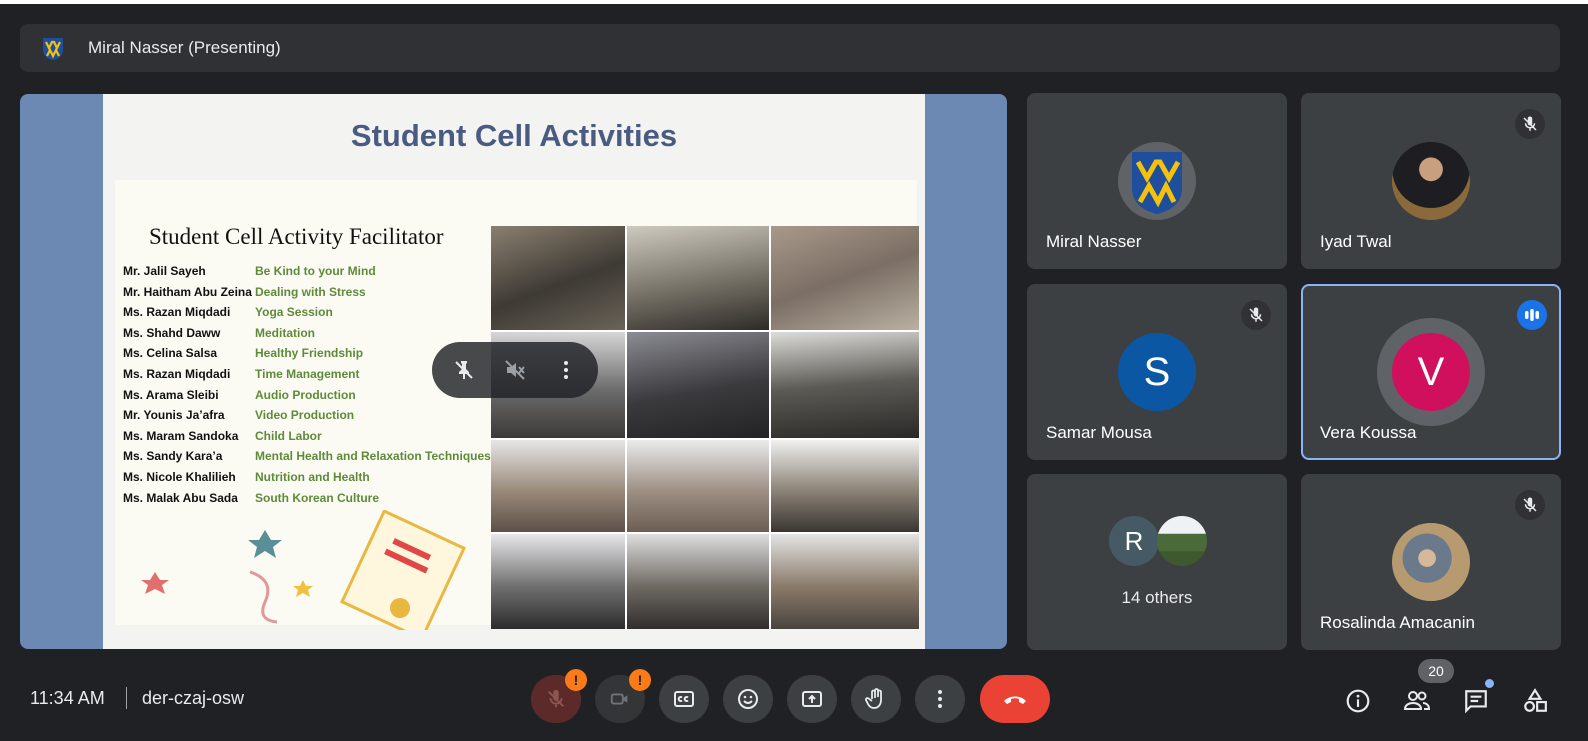 The width and height of the screenshot is (1588, 741). I want to click on facilitator-name: Ms. Shahd Daww, so click(172, 332).